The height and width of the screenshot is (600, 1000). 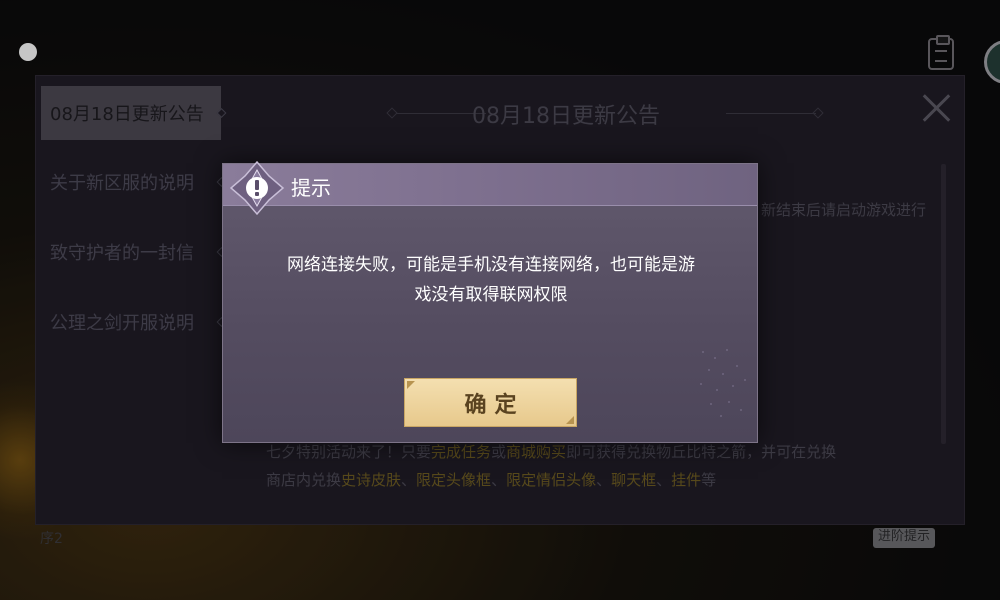 I want to click on confirm-button: 确定, so click(x=490, y=402).